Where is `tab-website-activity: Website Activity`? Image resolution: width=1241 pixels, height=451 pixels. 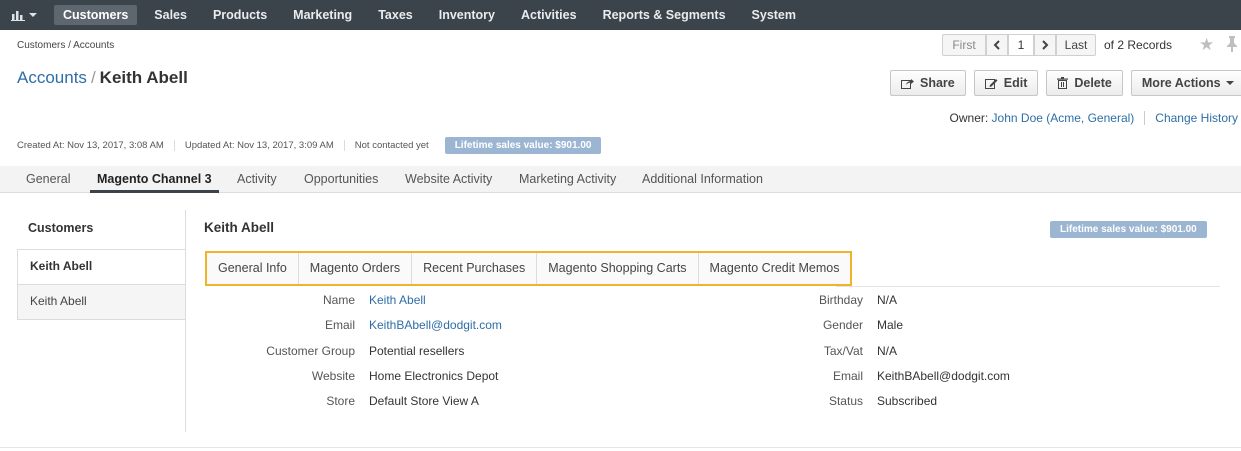
tab-website-activity: Website Activity is located at coordinates (448, 179).